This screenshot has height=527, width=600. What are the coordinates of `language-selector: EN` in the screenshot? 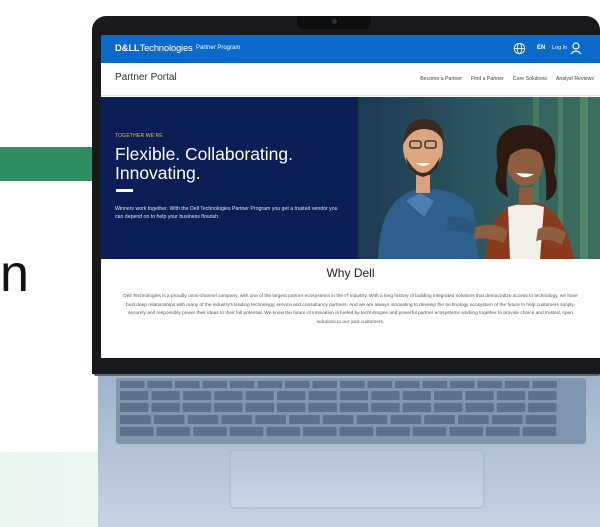 It's located at (541, 48).